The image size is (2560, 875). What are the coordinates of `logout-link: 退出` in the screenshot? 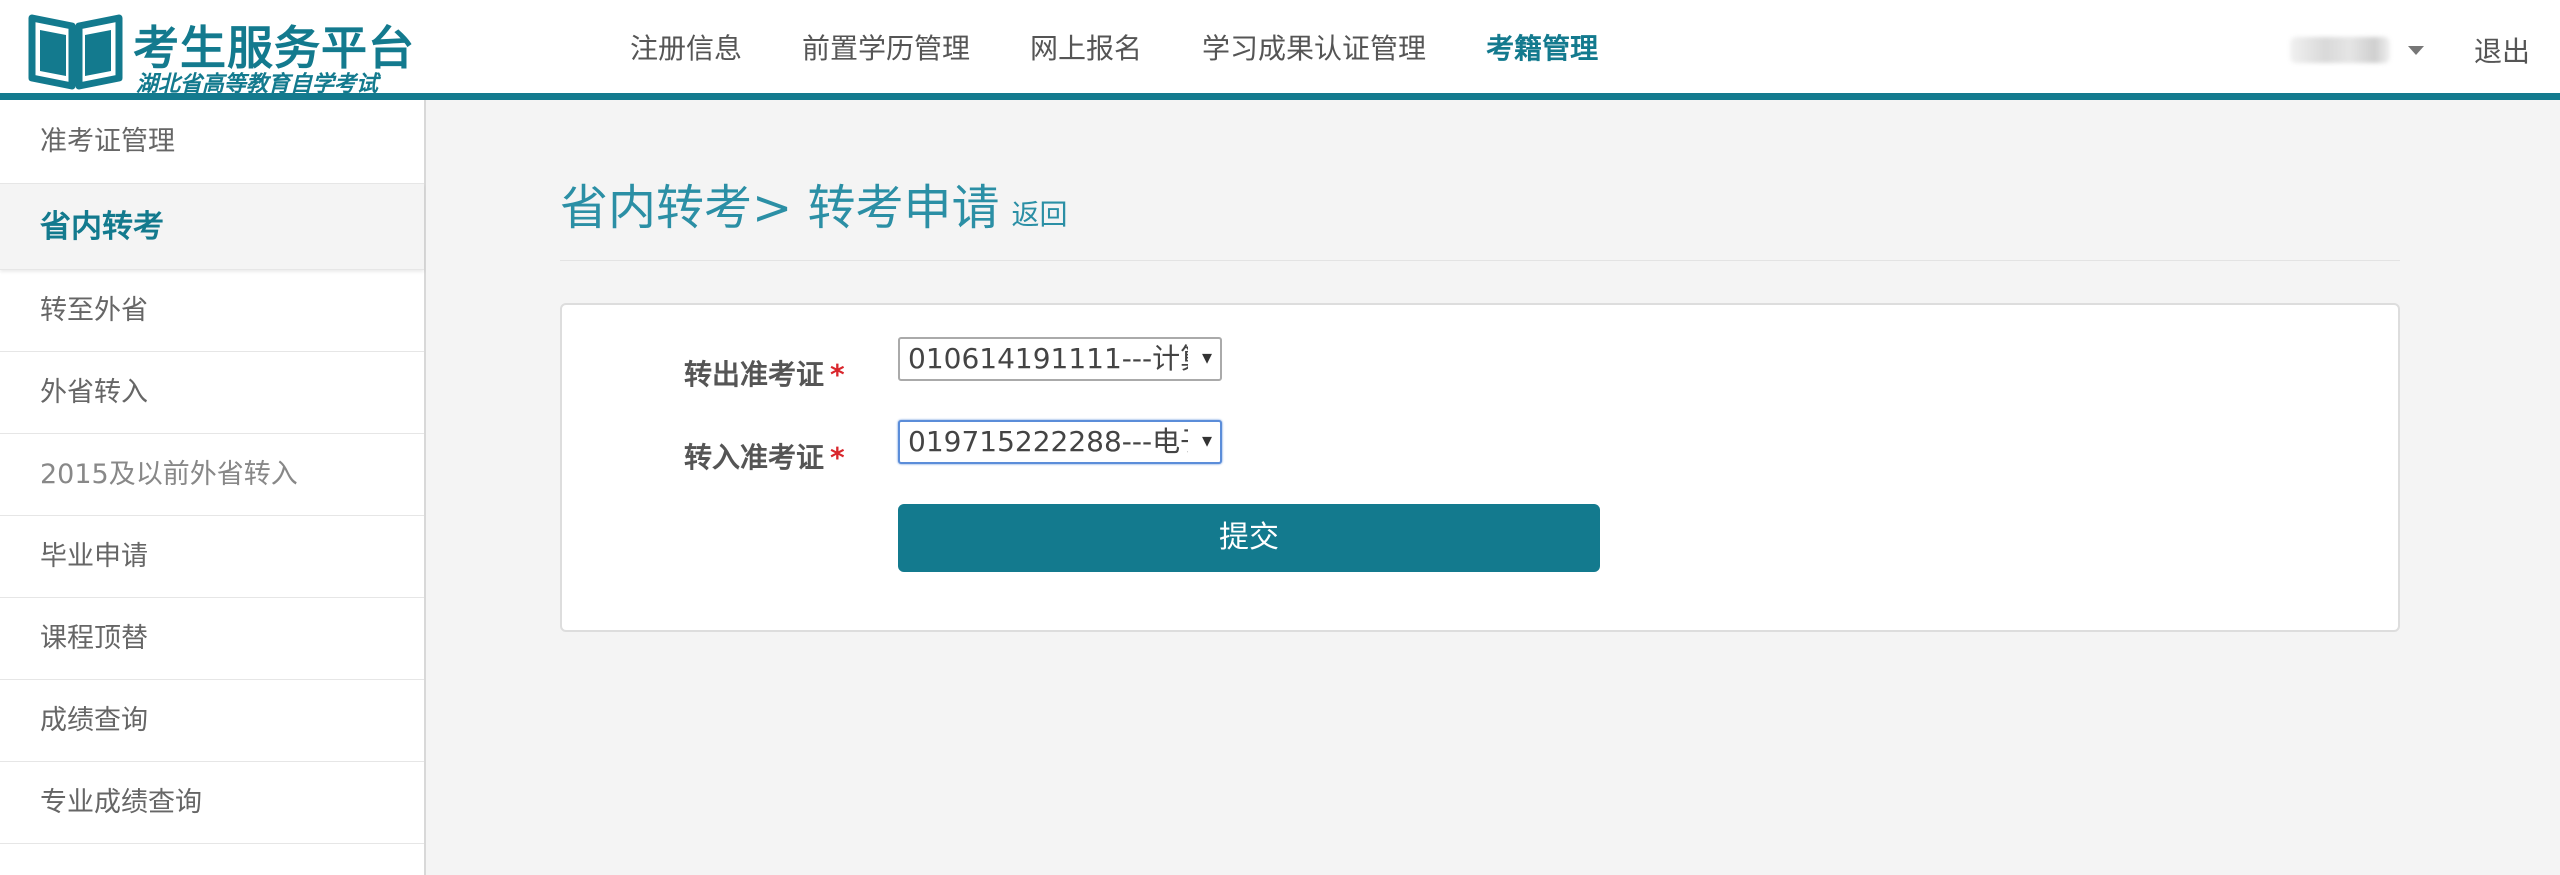 It's located at (2502, 50).